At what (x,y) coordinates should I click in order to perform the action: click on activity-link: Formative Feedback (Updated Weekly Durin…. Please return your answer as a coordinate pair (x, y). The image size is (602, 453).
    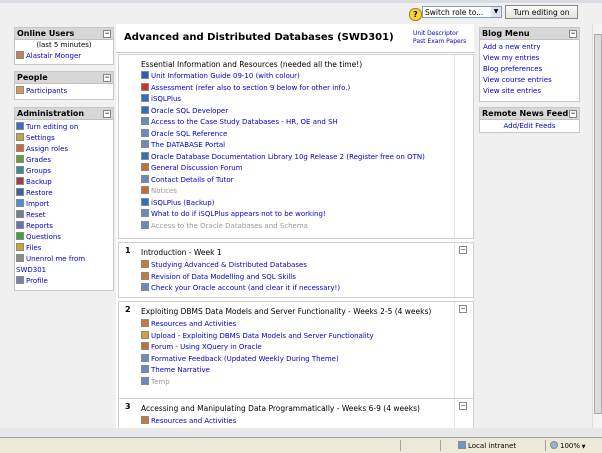
    Looking at the image, I should click on (245, 359).